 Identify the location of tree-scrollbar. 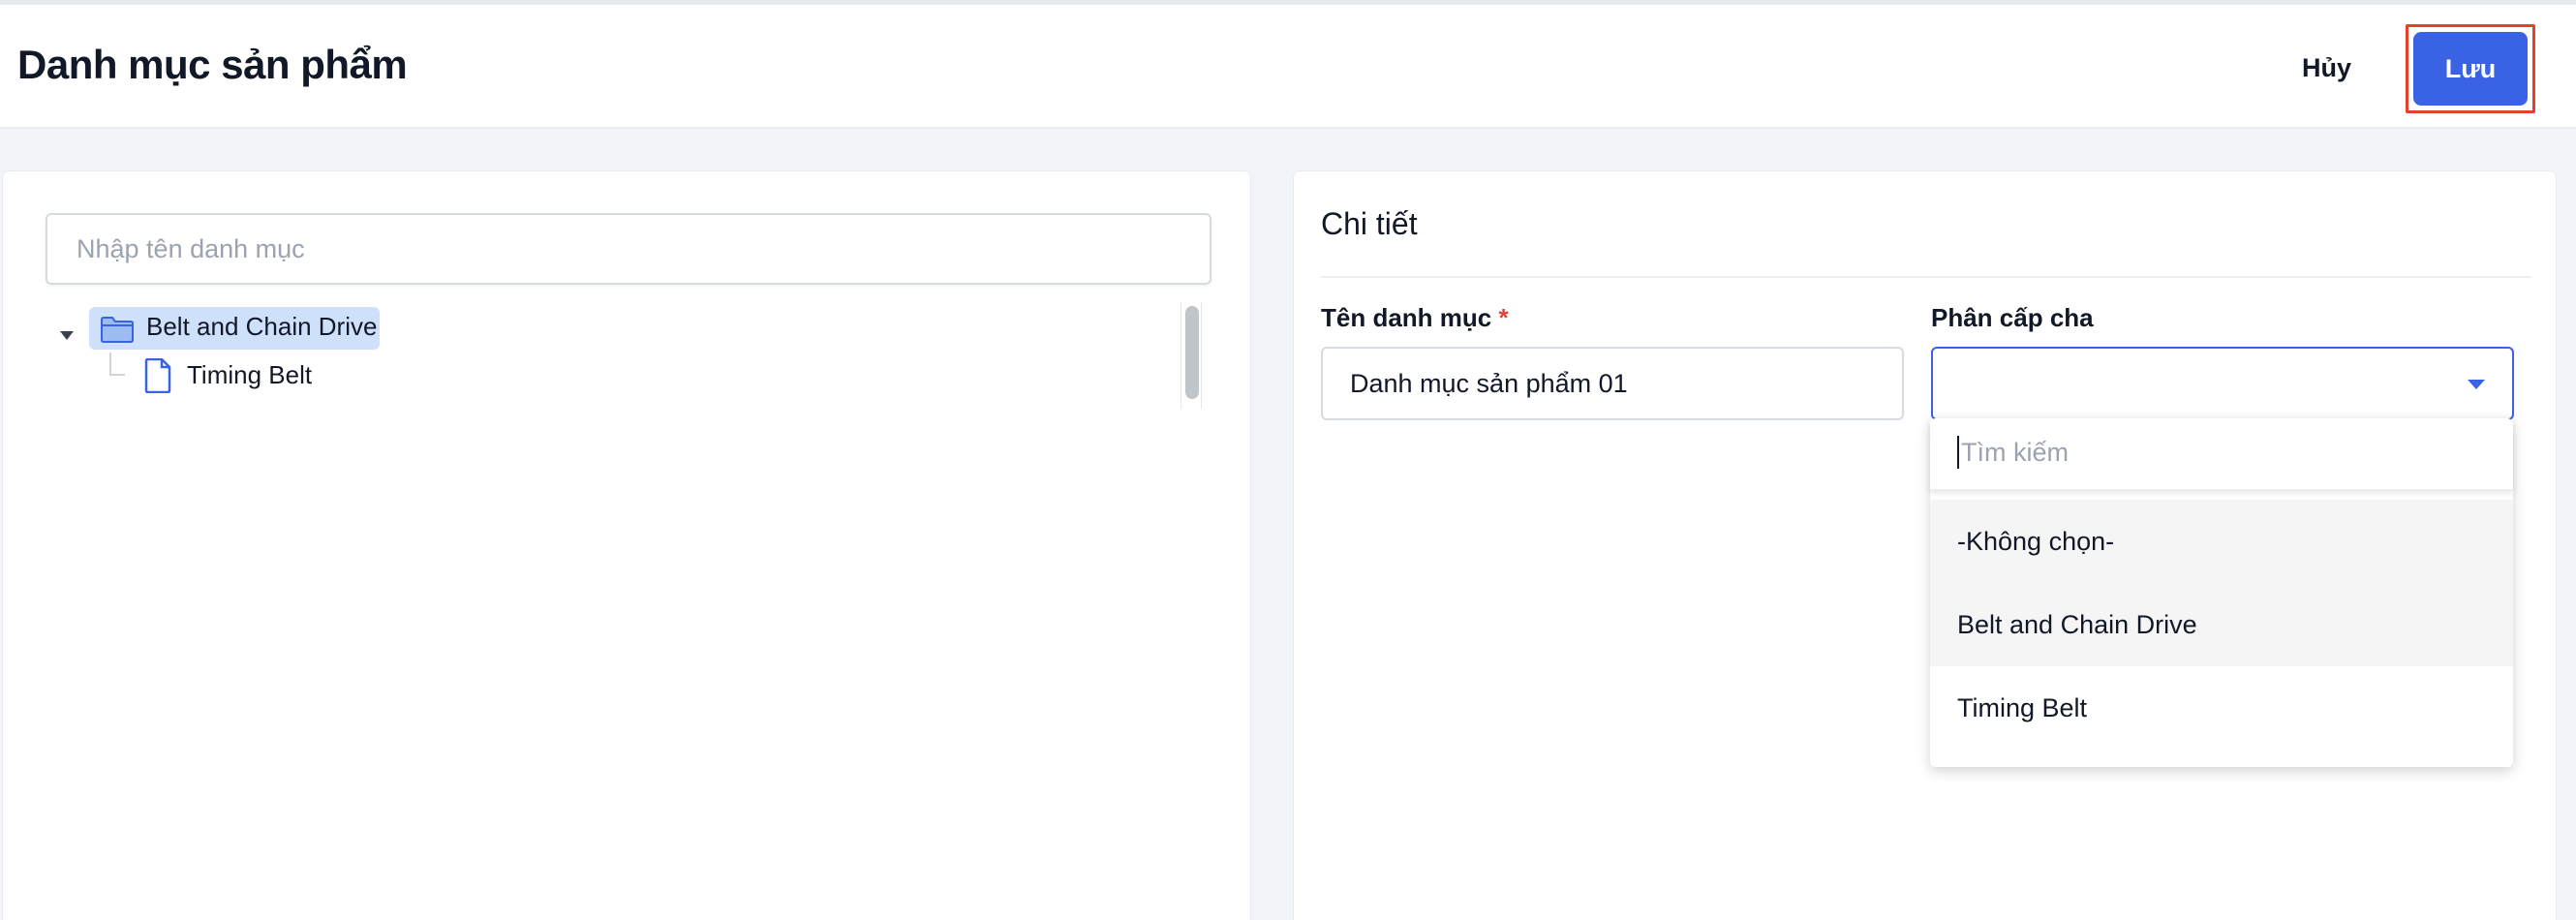
(1191, 355).